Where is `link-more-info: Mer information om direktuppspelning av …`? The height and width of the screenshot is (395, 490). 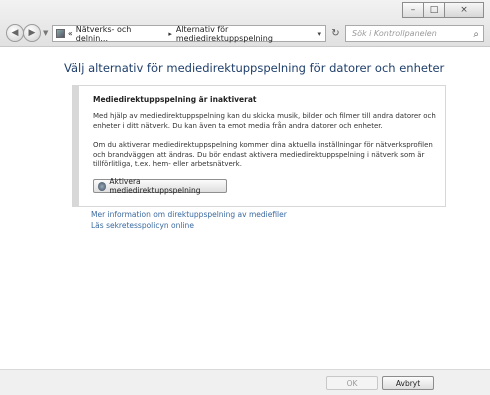 link-more-info: Mer information om direktuppspelning av … is located at coordinates (189, 214).